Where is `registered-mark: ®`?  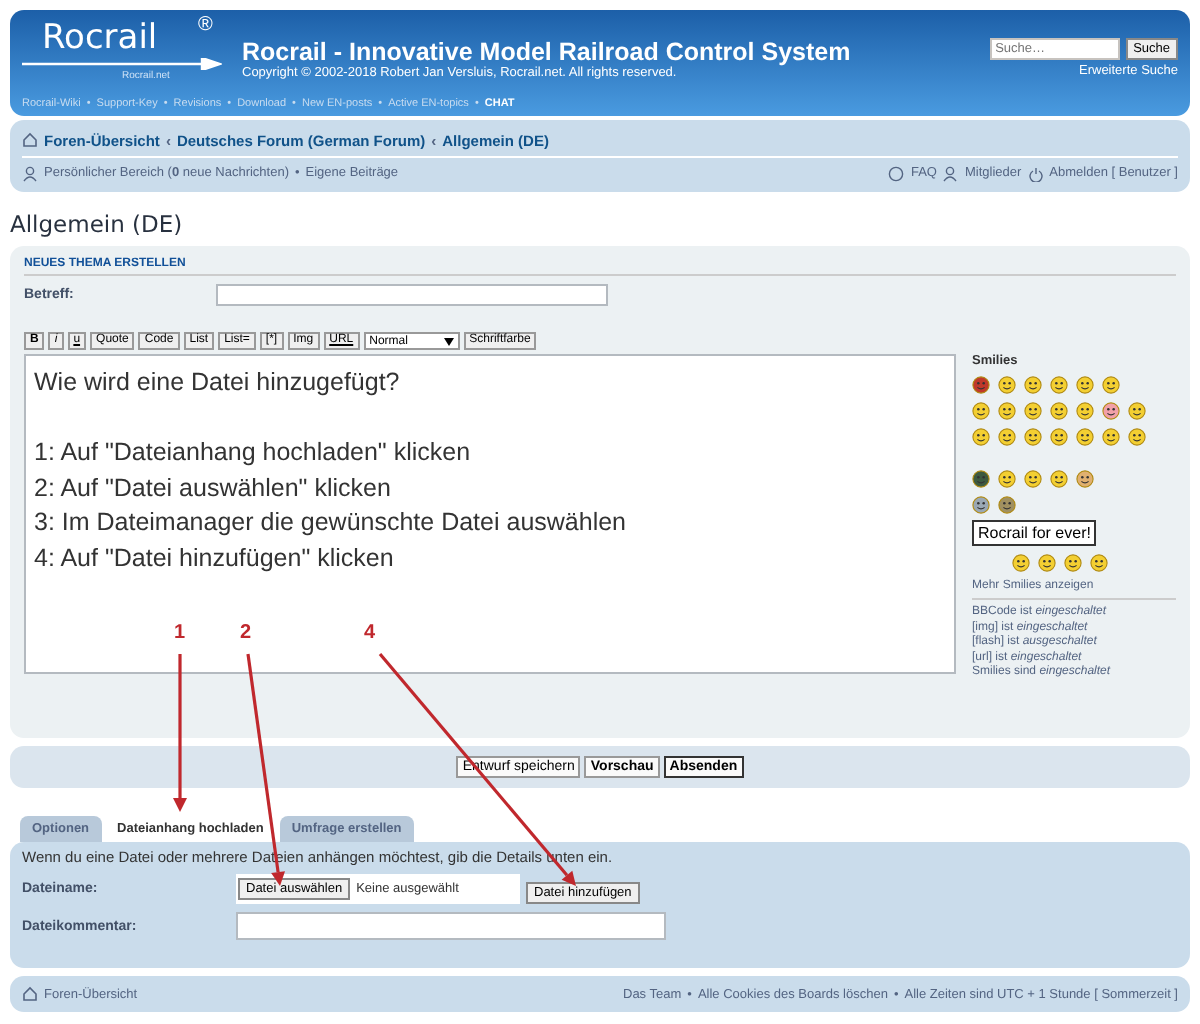
registered-mark: ® is located at coordinates (205, 25).